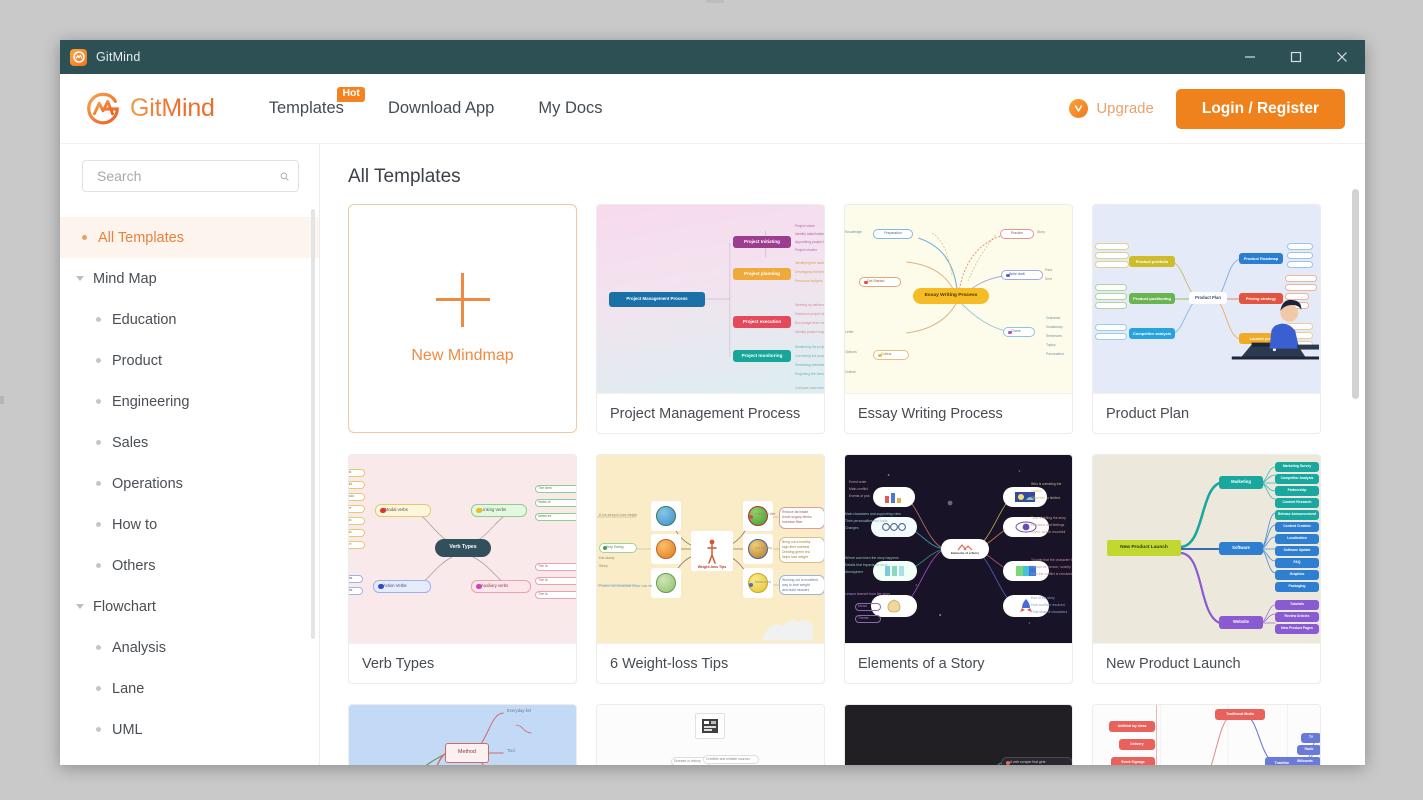  Describe the element at coordinates (1241, 622) in the screenshot. I see `mindmap-branch-node: Website` at that location.